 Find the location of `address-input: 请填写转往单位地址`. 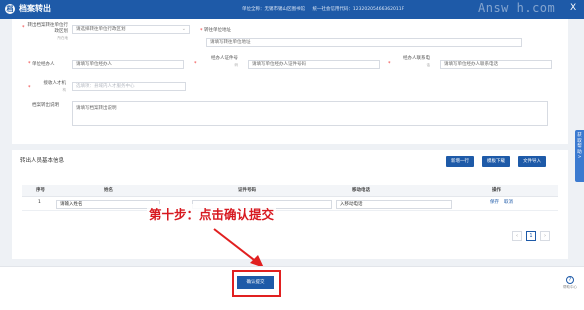

address-input: 请填写转往单位地址 is located at coordinates (364, 42).